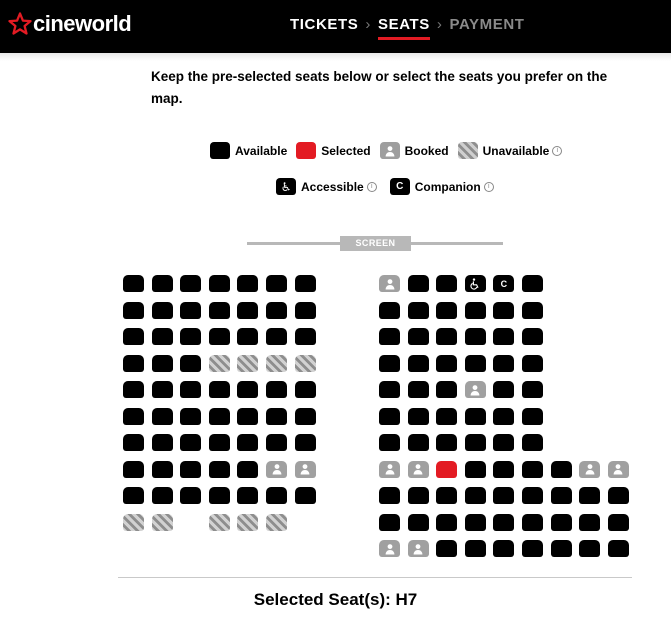 This screenshot has width=671, height=619. Describe the element at coordinates (447, 469) in the screenshot. I see `selected-seat` at that location.